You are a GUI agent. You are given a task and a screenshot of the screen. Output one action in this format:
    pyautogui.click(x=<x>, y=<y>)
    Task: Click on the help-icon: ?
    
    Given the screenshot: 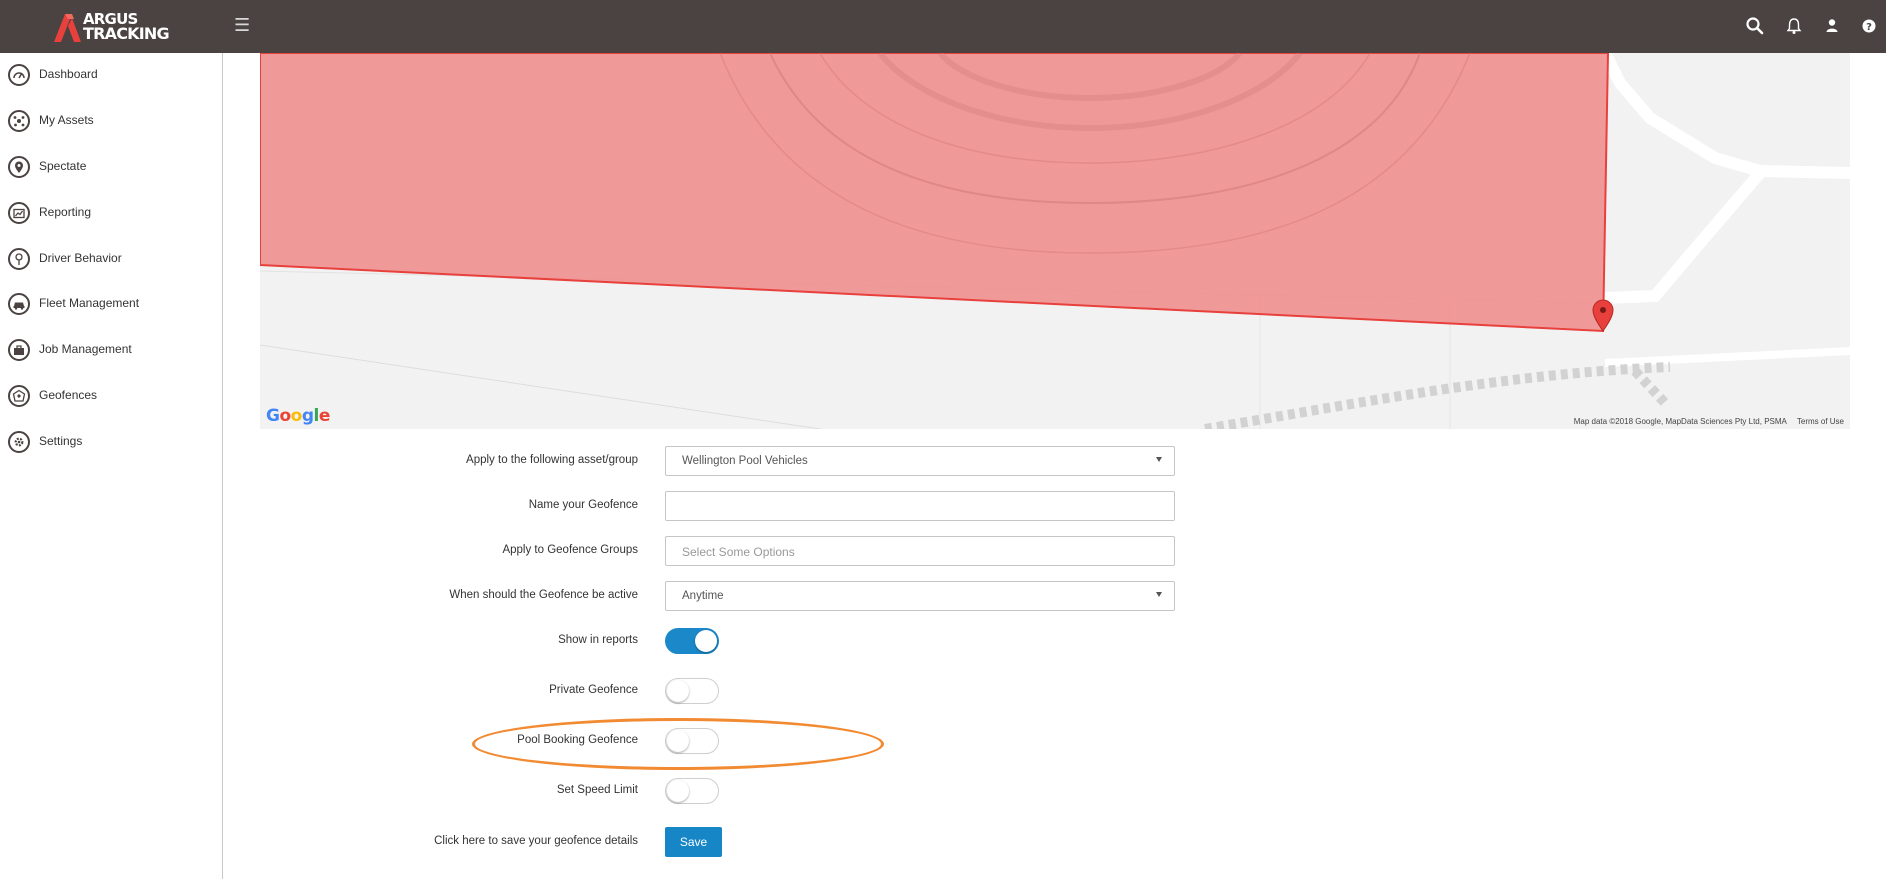 What is the action you would take?
    pyautogui.click(x=1869, y=26)
    